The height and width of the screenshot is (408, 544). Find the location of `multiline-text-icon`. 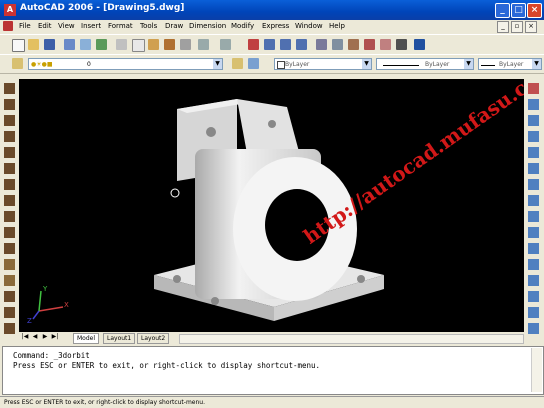

multiline-text-icon is located at coordinates (9, 328).